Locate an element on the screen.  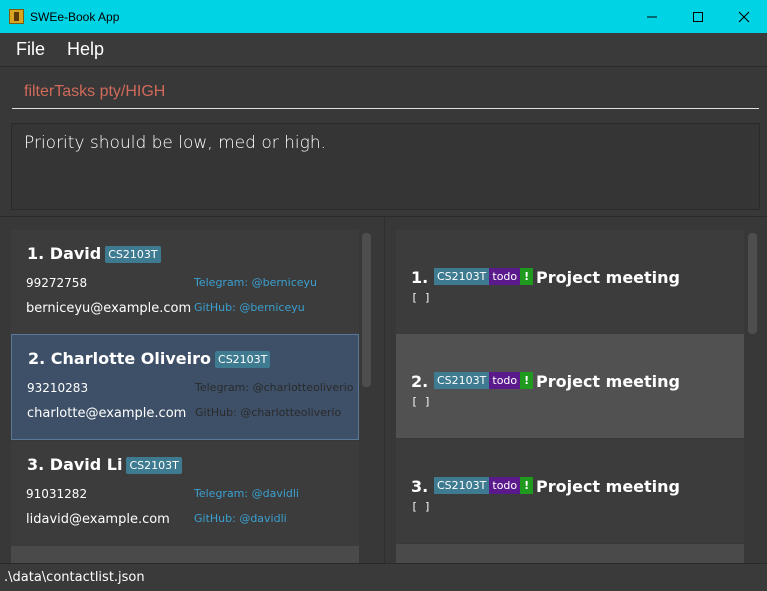
window-controls is located at coordinates (698, 16).